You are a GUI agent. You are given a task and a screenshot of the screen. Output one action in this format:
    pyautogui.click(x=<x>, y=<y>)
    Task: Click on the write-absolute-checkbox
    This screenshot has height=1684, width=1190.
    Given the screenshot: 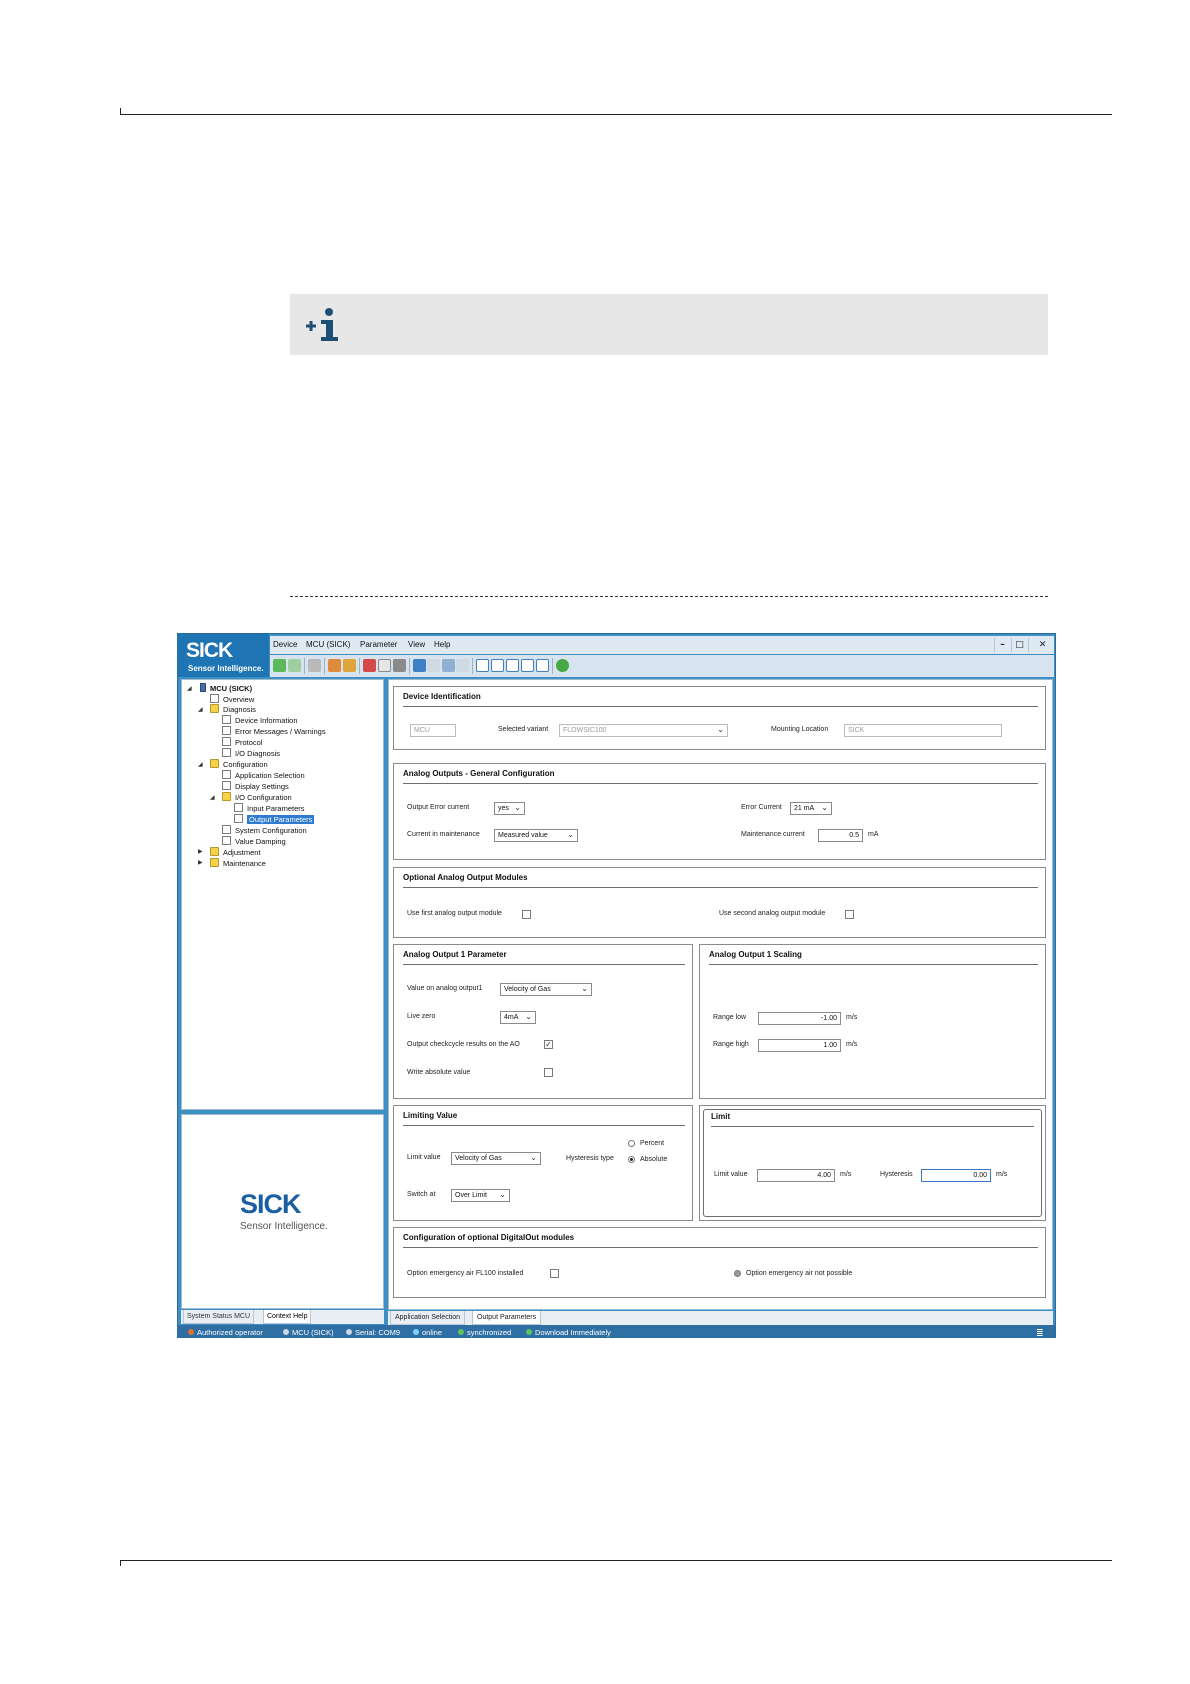 What is the action you would take?
    pyautogui.click(x=548, y=1072)
    